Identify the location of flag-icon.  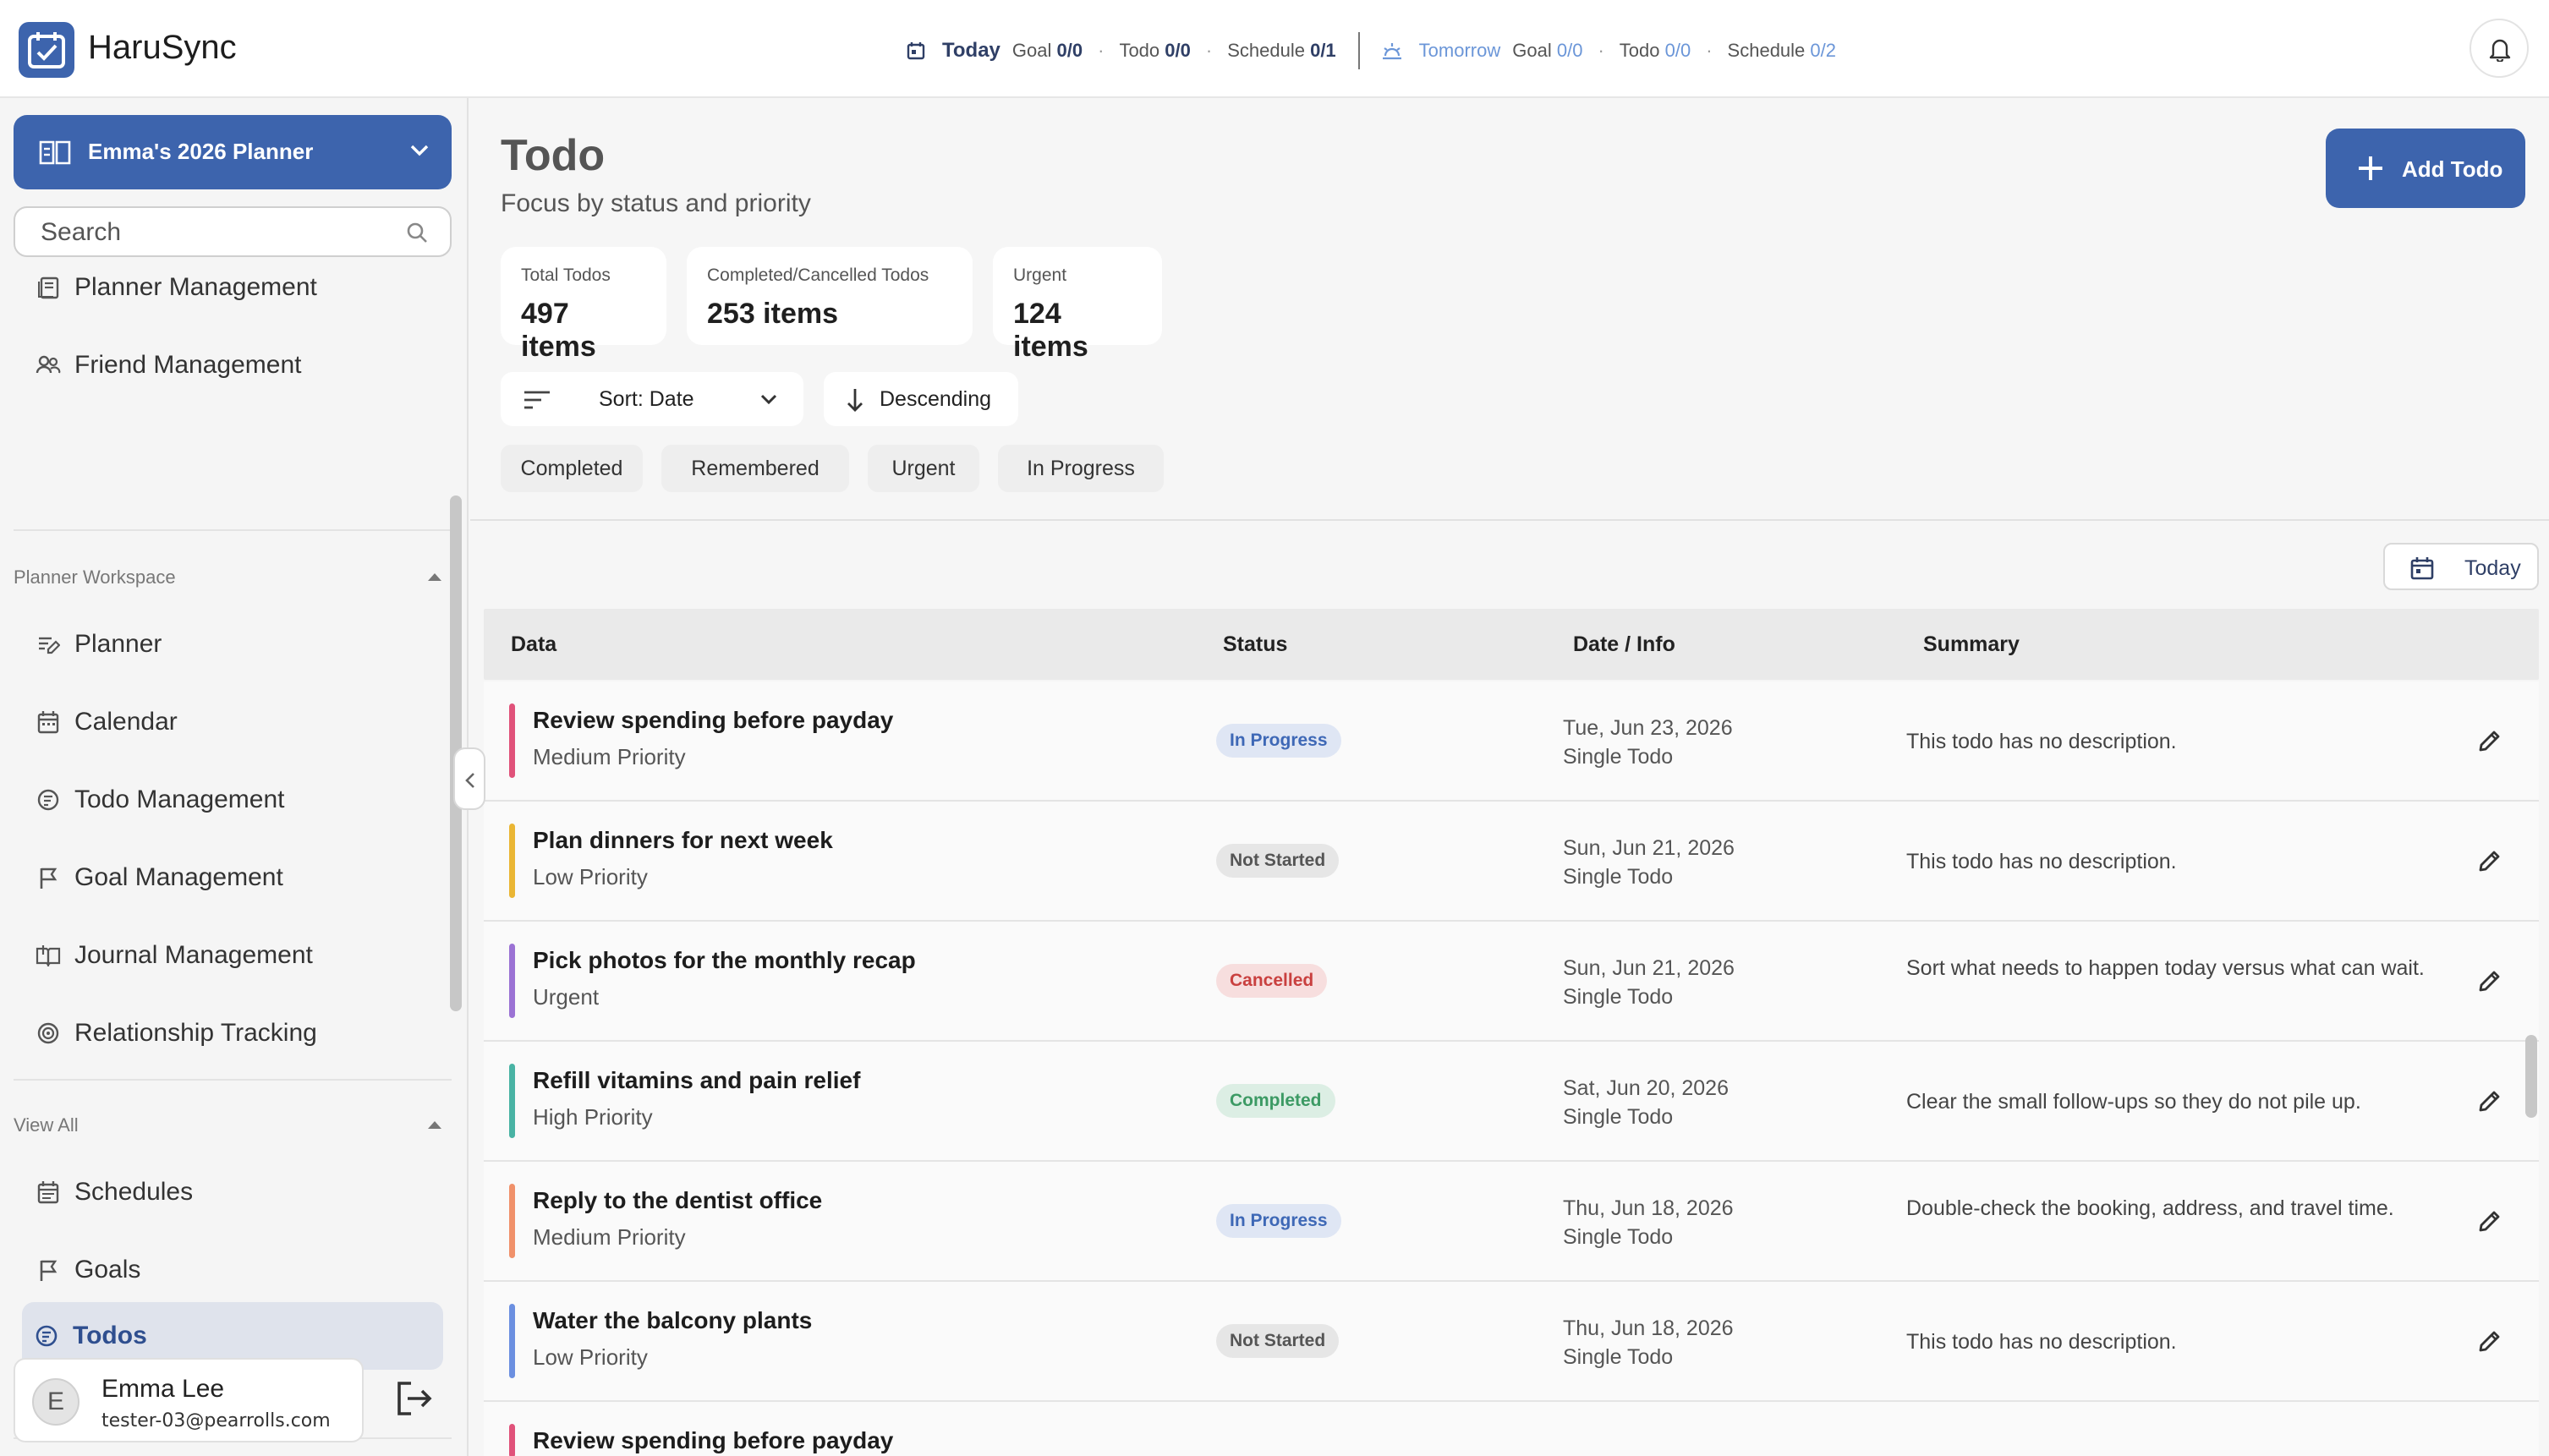
(48, 877).